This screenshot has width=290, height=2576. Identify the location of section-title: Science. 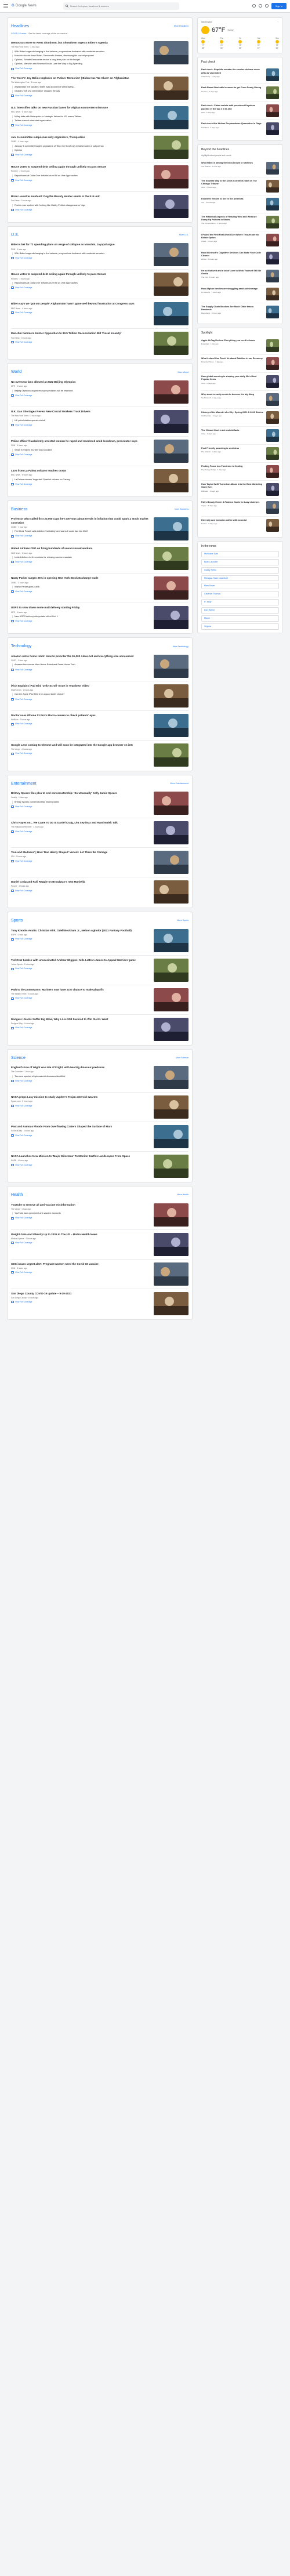
(18, 1058).